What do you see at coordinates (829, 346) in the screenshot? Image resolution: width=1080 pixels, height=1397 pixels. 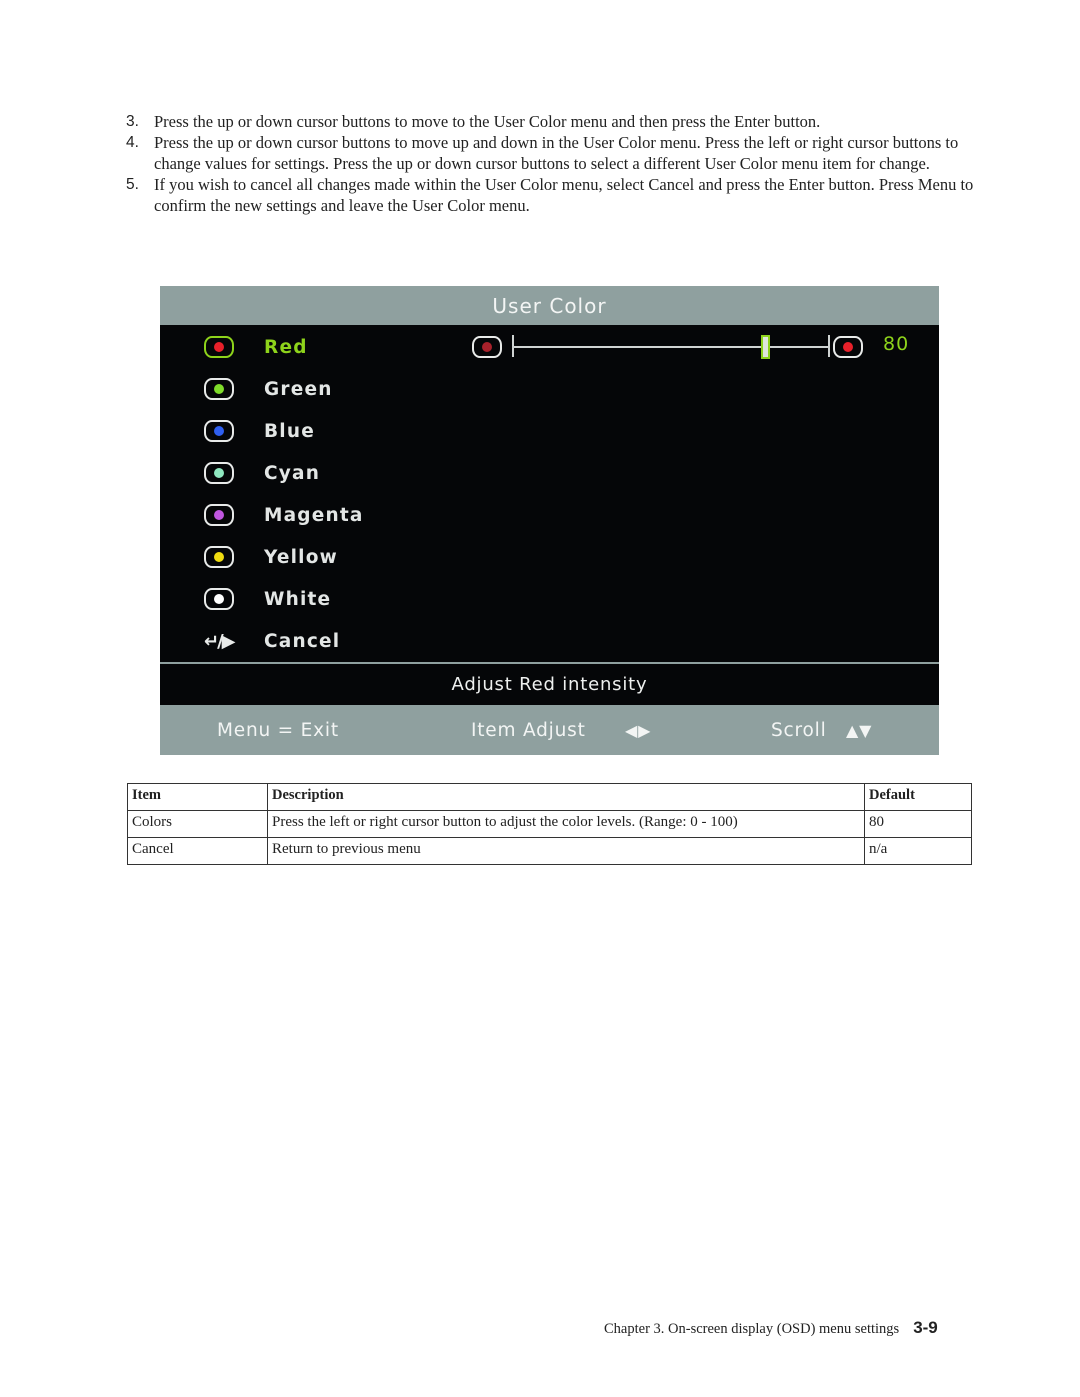 I see `slider-max-tick` at bounding box center [829, 346].